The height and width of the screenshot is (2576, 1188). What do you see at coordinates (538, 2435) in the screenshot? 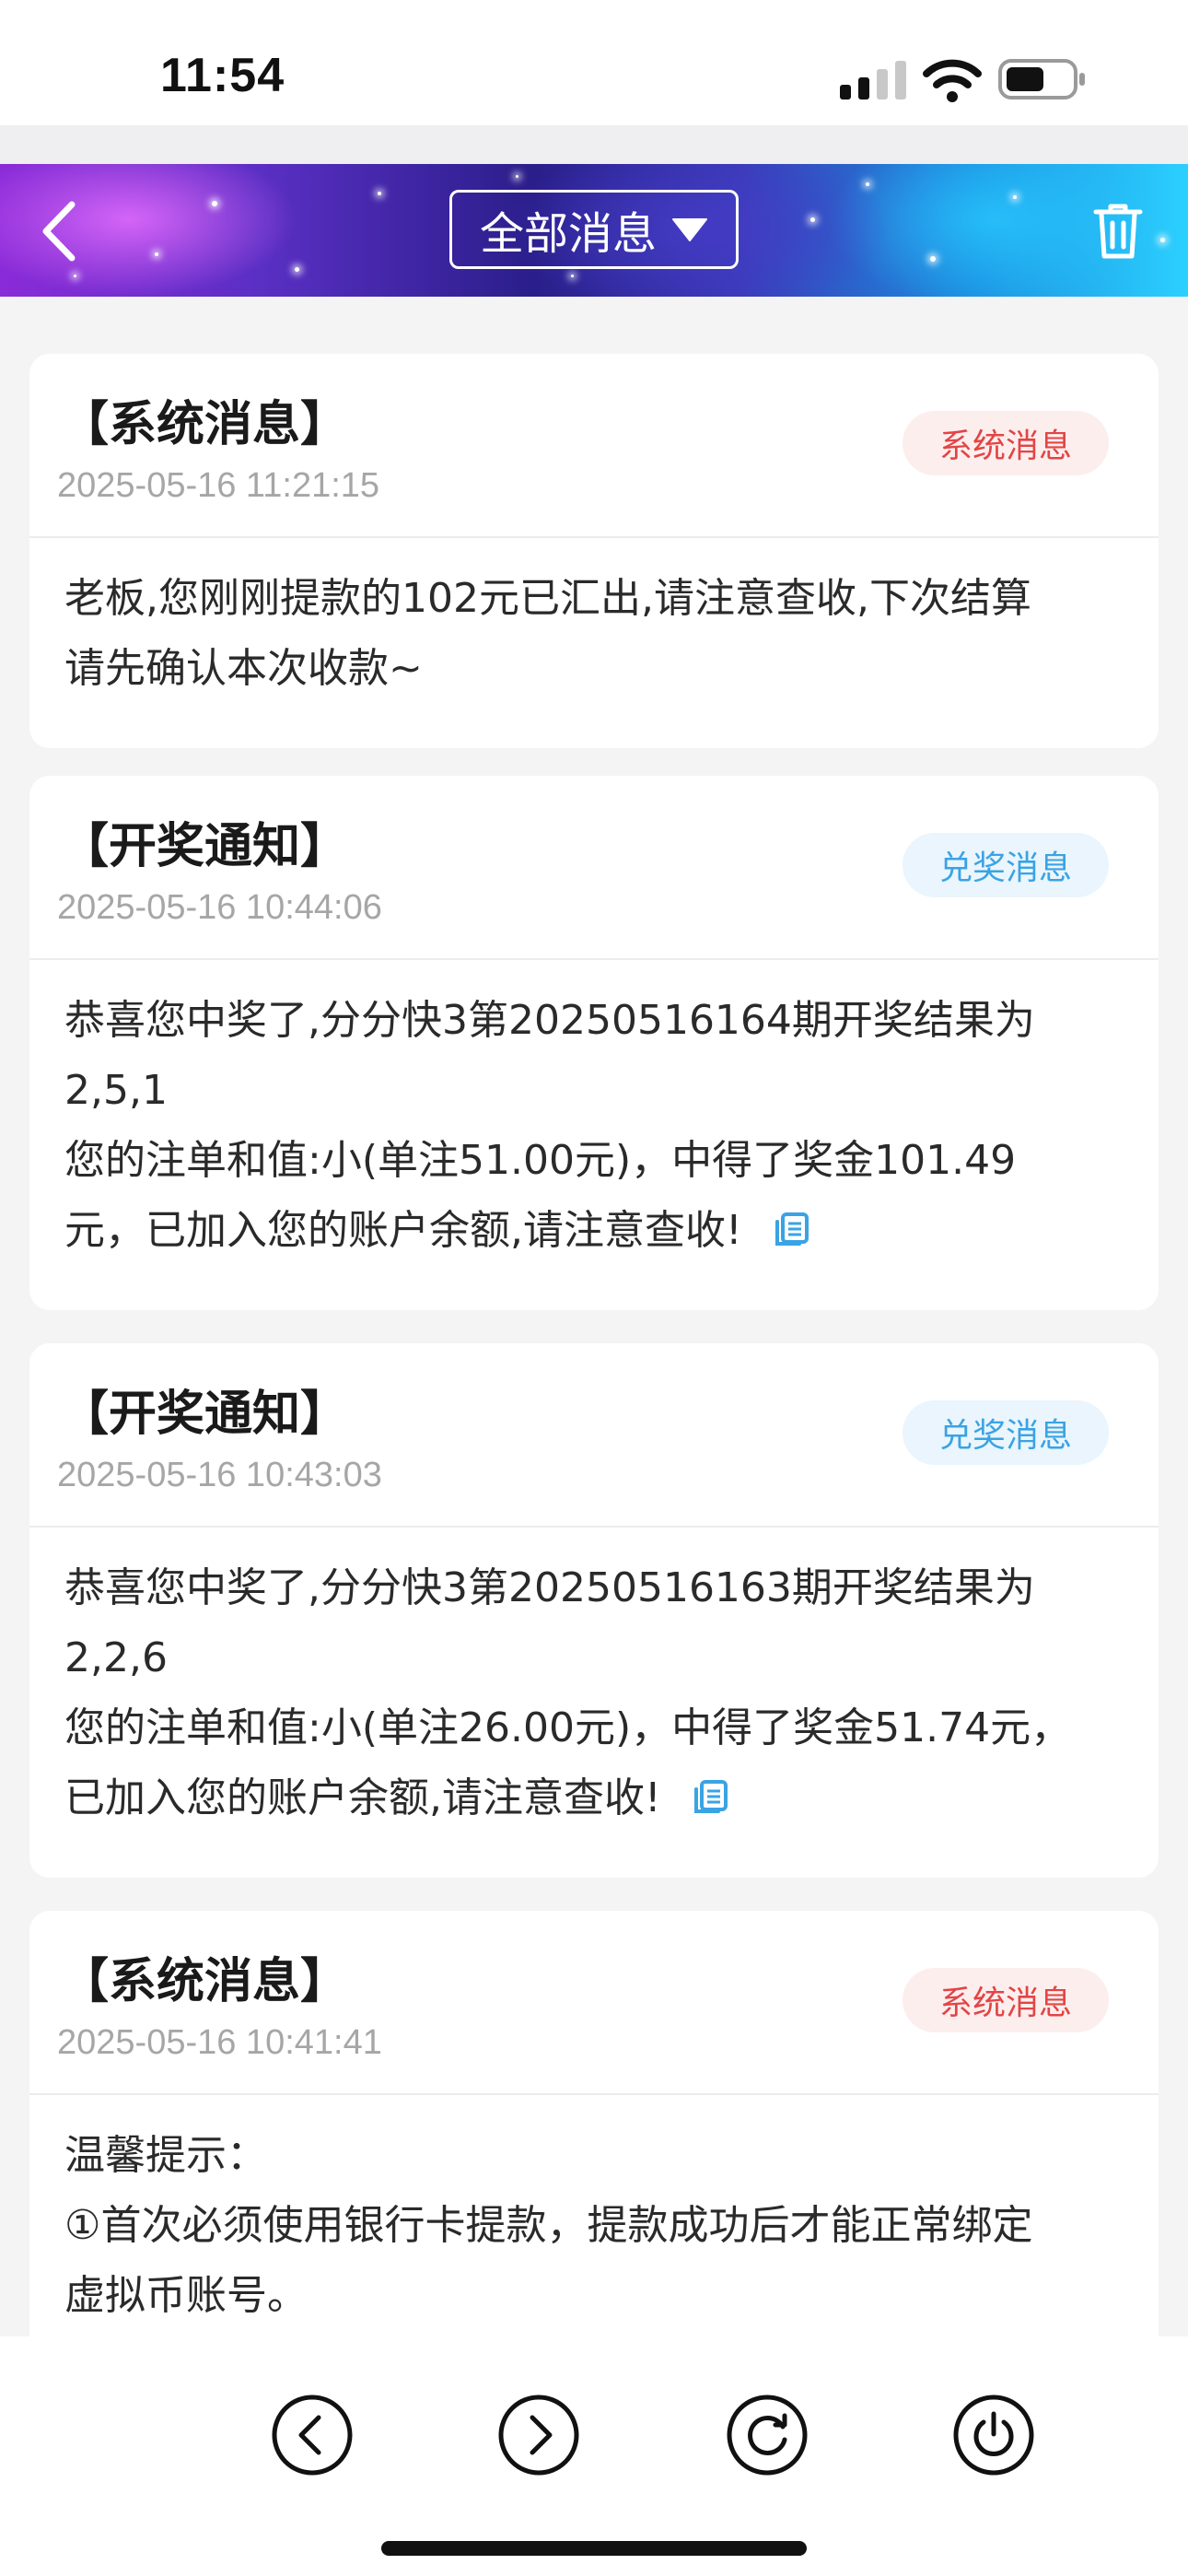
I see `circle-chevron-right-icon` at bounding box center [538, 2435].